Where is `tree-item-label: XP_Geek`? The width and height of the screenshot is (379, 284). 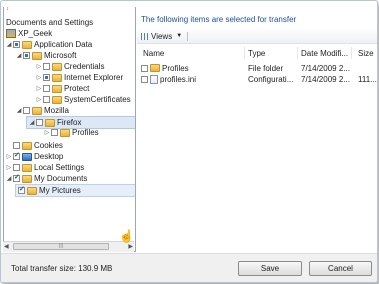 tree-item-label: XP_Geek is located at coordinates (35, 33).